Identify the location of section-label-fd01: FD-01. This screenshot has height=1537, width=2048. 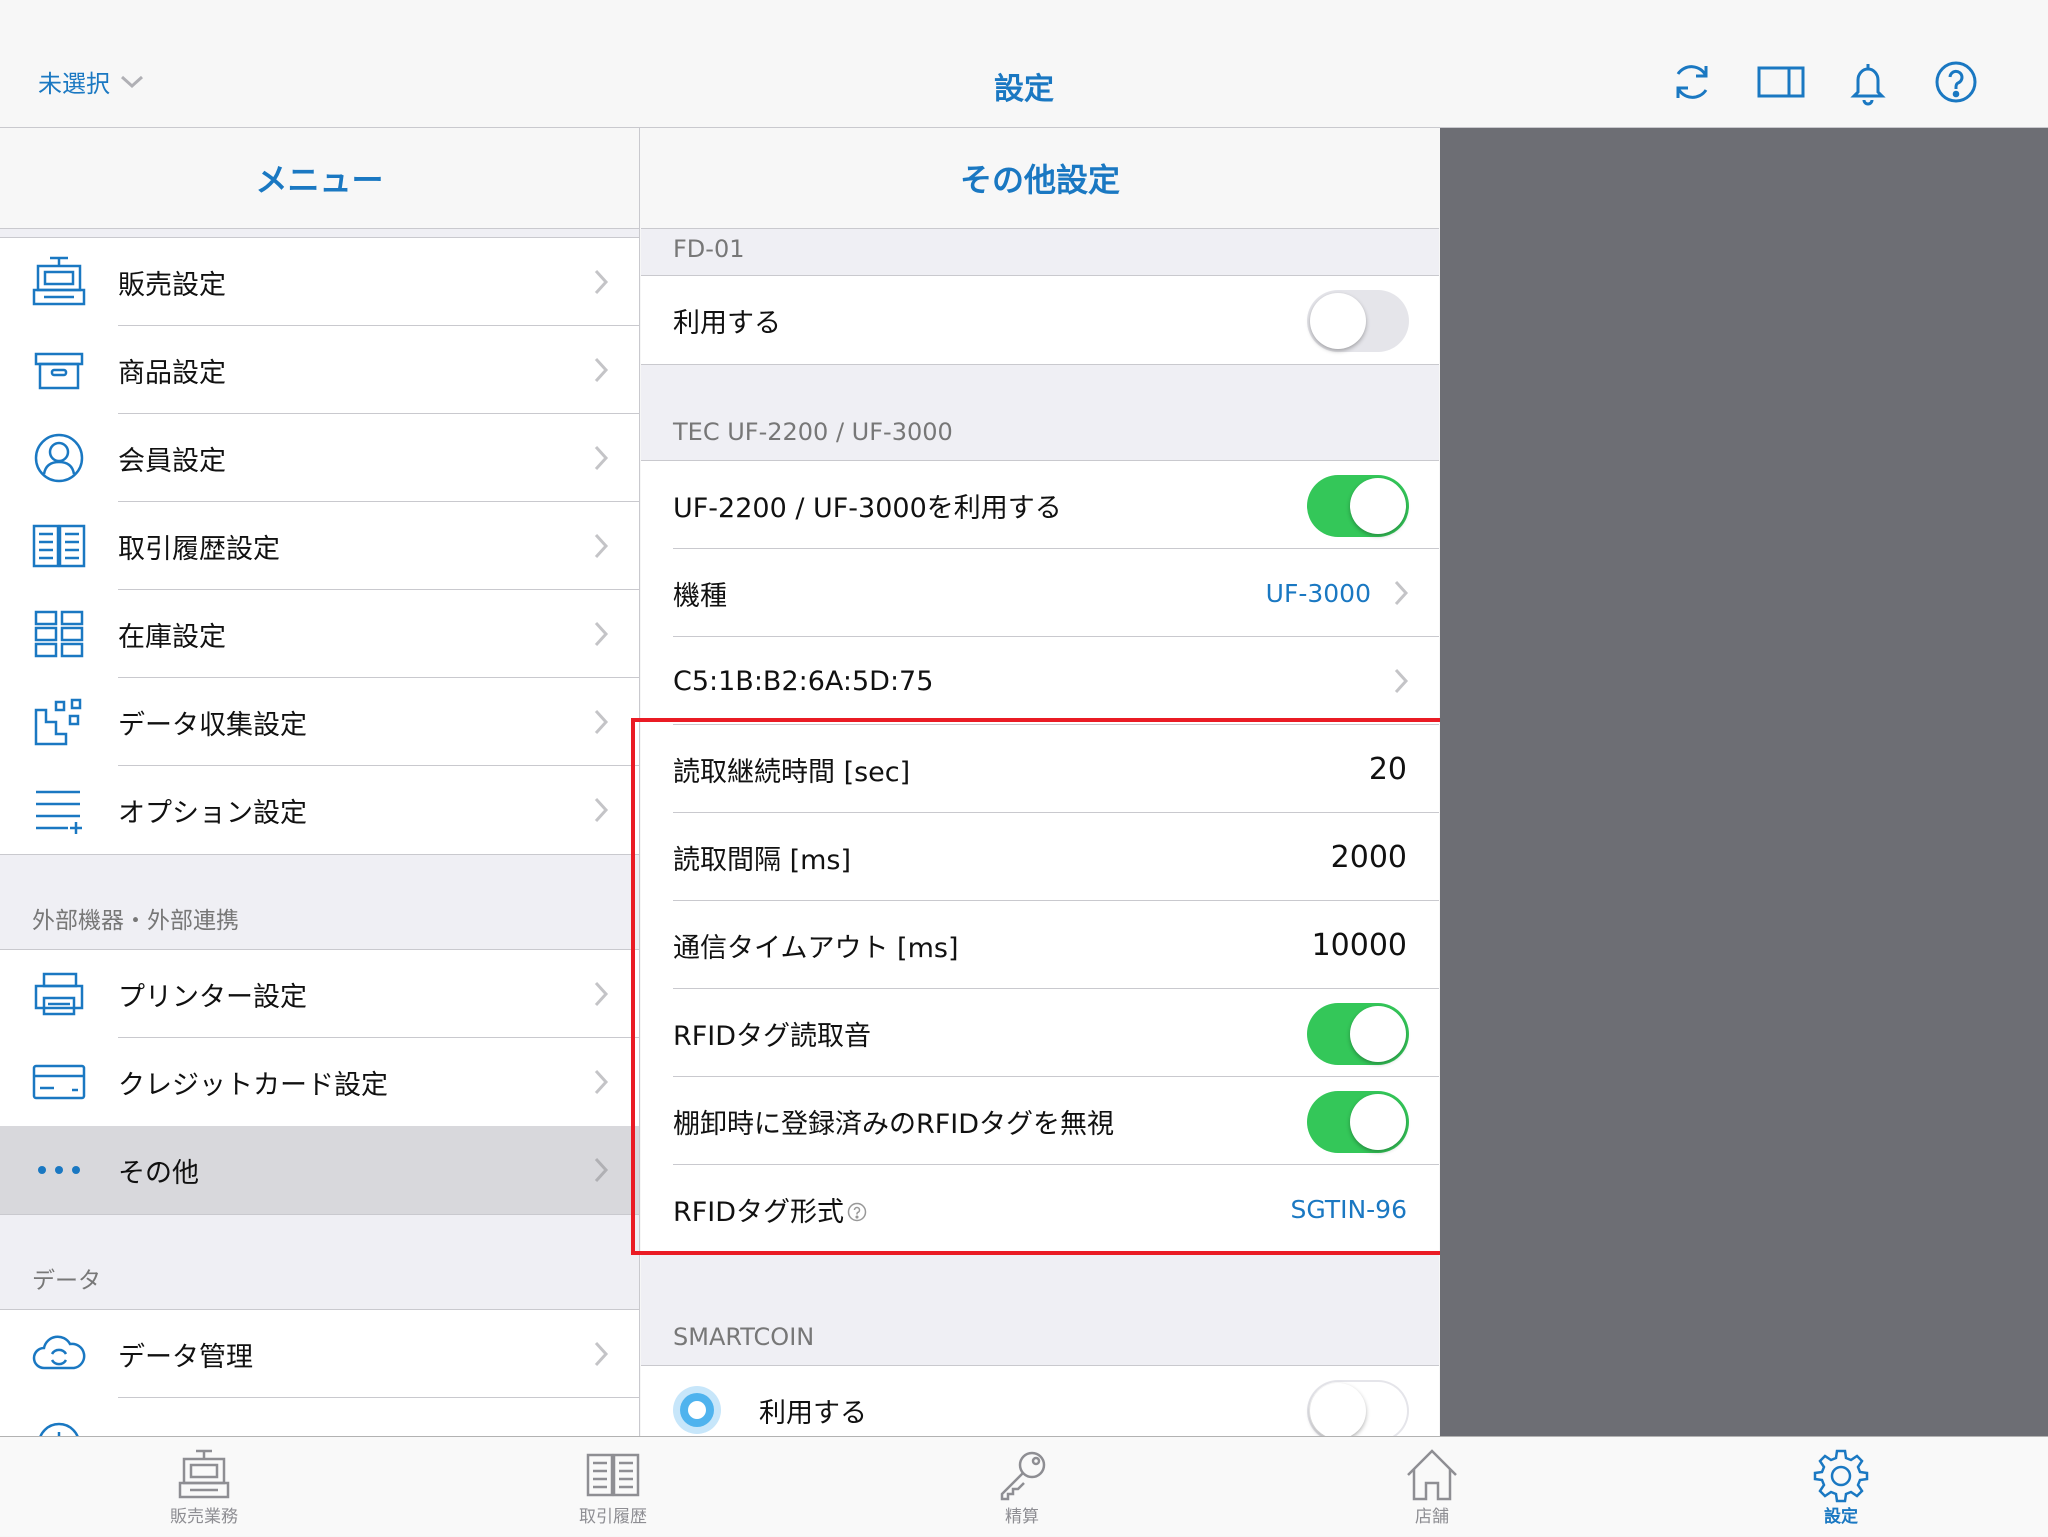
(709, 249).